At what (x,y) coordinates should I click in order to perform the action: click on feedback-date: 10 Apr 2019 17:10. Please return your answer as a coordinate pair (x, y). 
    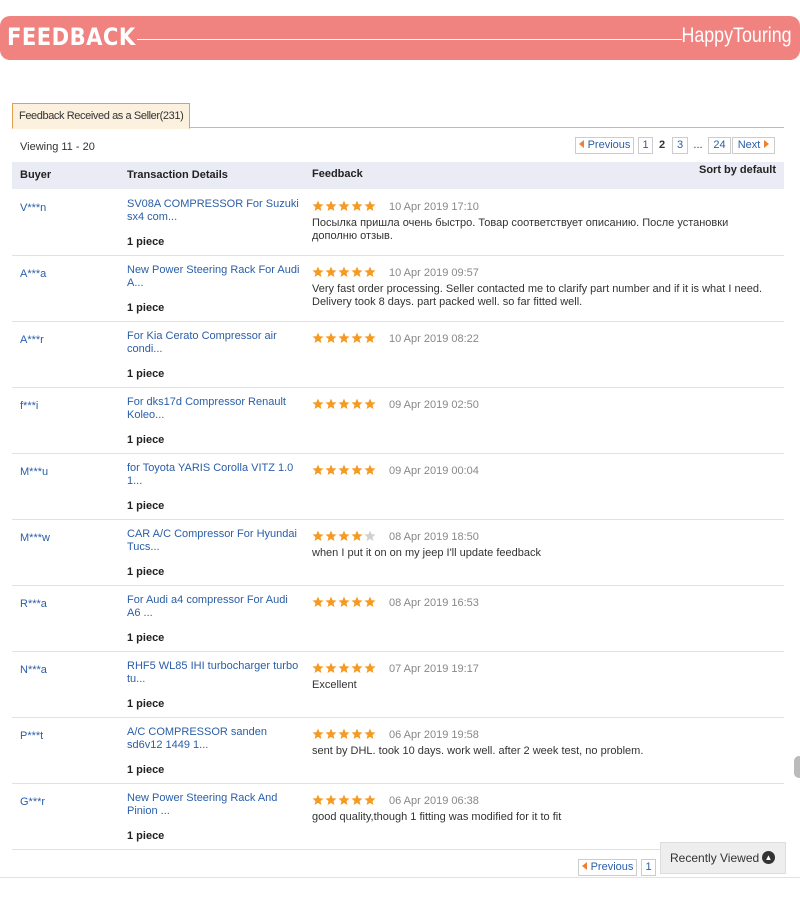
    Looking at the image, I should click on (434, 207).